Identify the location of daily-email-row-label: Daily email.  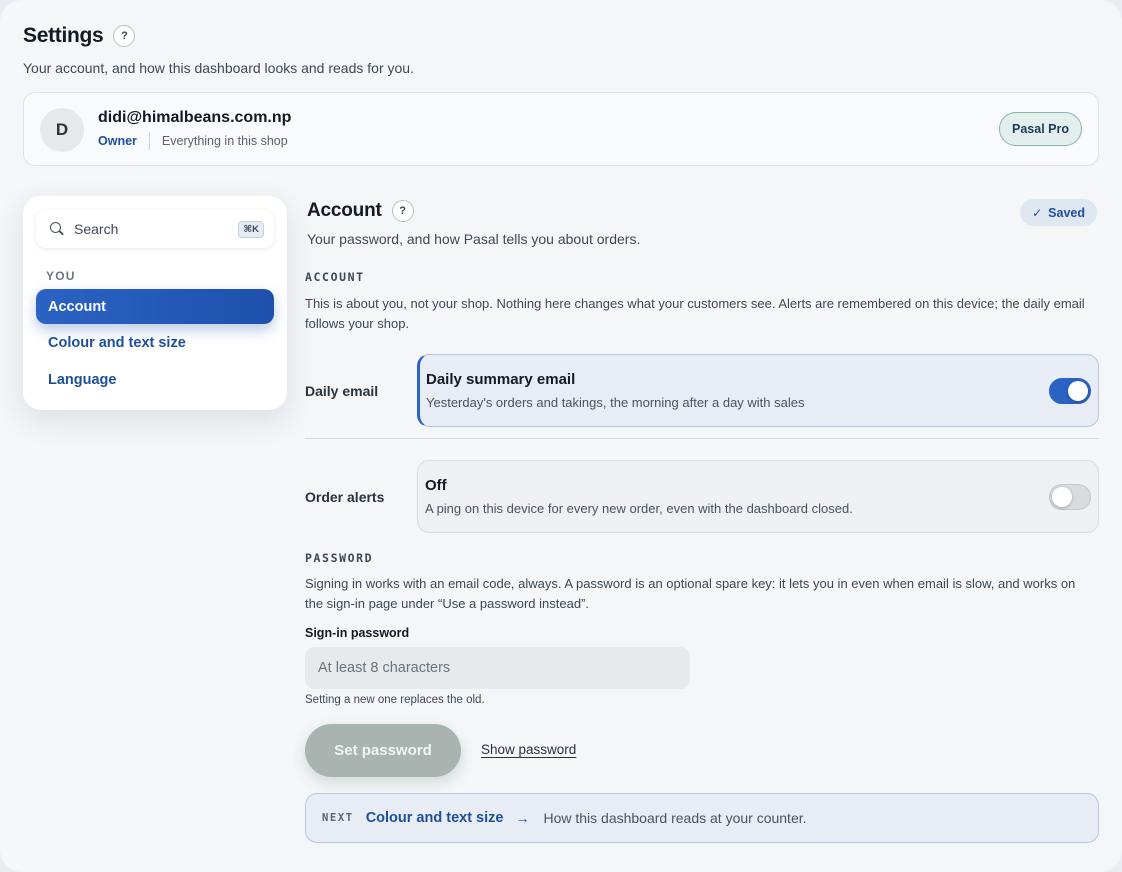
(342, 391).